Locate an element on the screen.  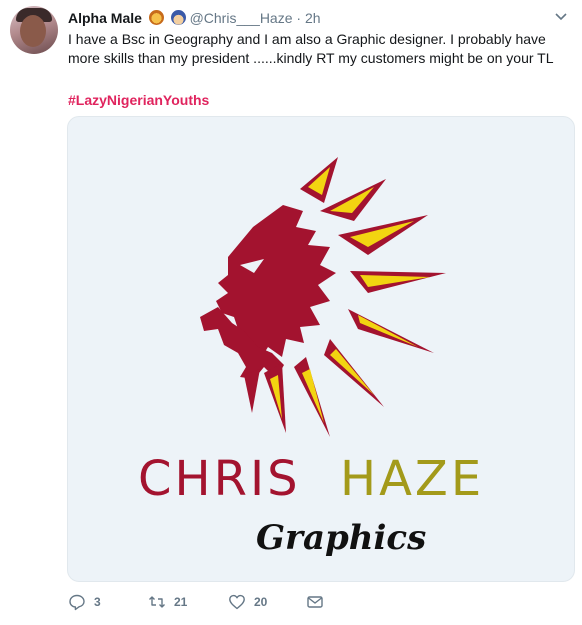
retweet-count: 21 is located at coordinates (181, 602).